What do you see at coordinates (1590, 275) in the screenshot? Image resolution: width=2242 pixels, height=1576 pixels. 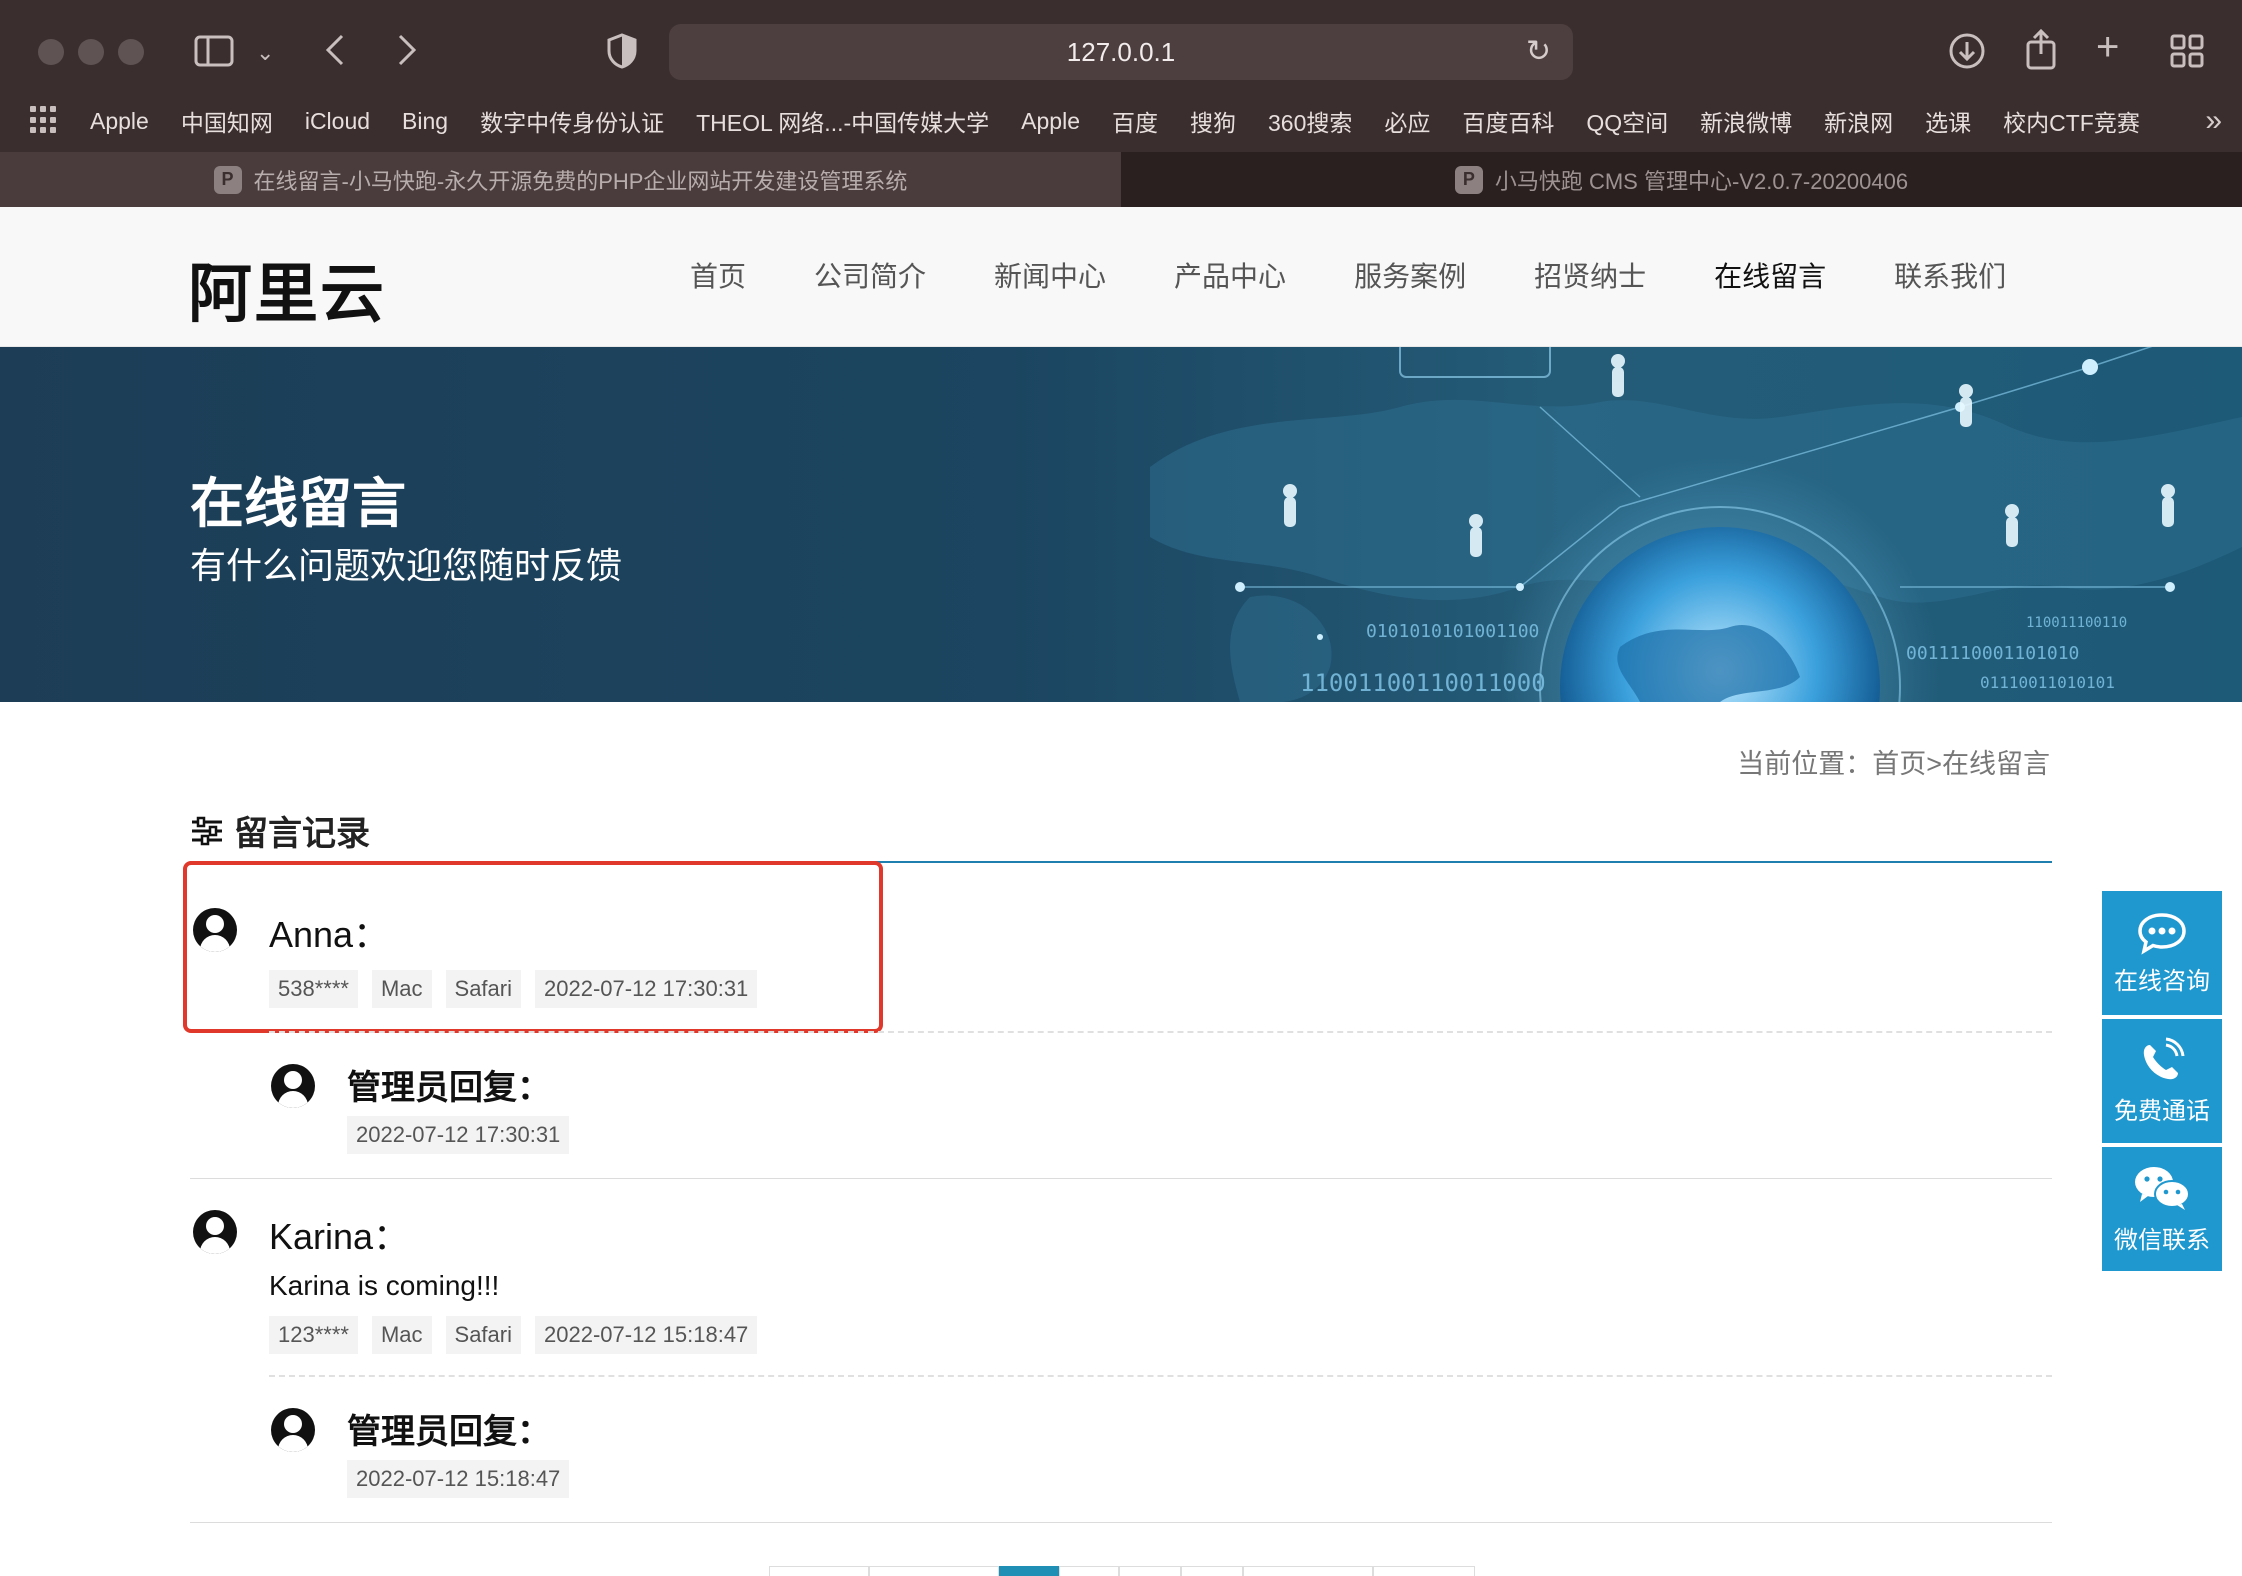 I see `nav-item: 招贤纳士` at bounding box center [1590, 275].